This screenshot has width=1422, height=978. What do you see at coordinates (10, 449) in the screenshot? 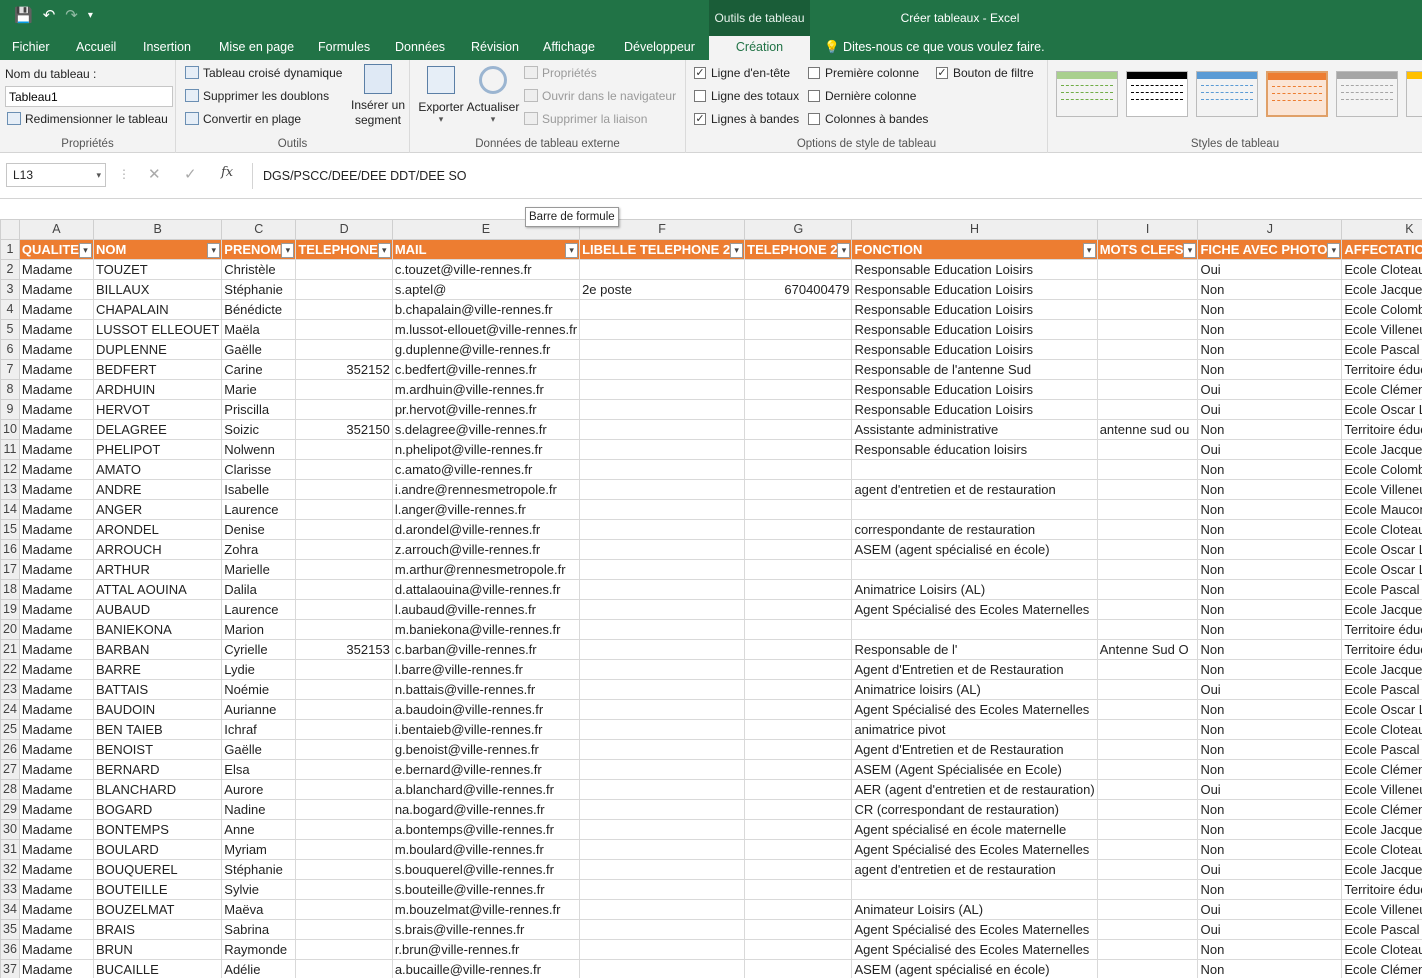
I see `row-header: 11` at bounding box center [10, 449].